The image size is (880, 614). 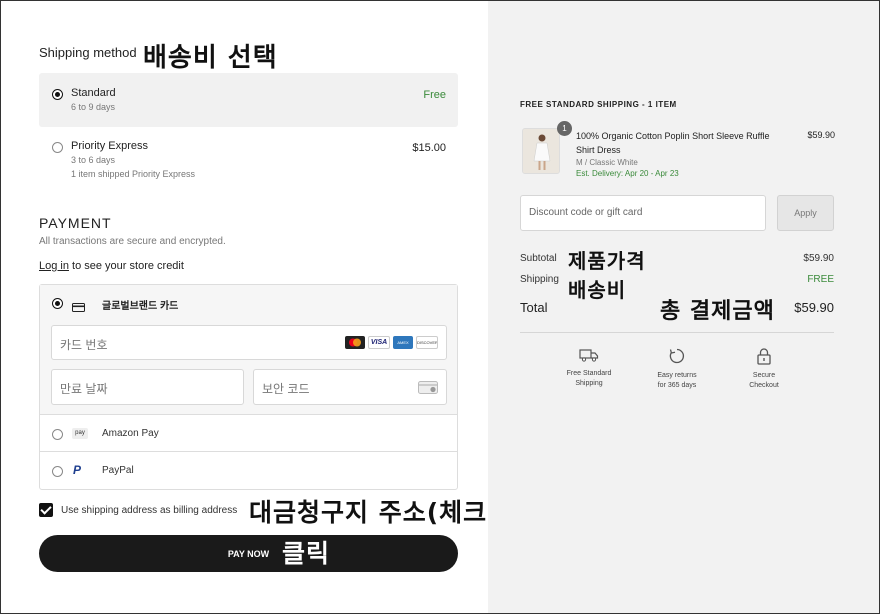 What do you see at coordinates (54, 266) in the screenshot?
I see `login-link: Log in` at bounding box center [54, 266].